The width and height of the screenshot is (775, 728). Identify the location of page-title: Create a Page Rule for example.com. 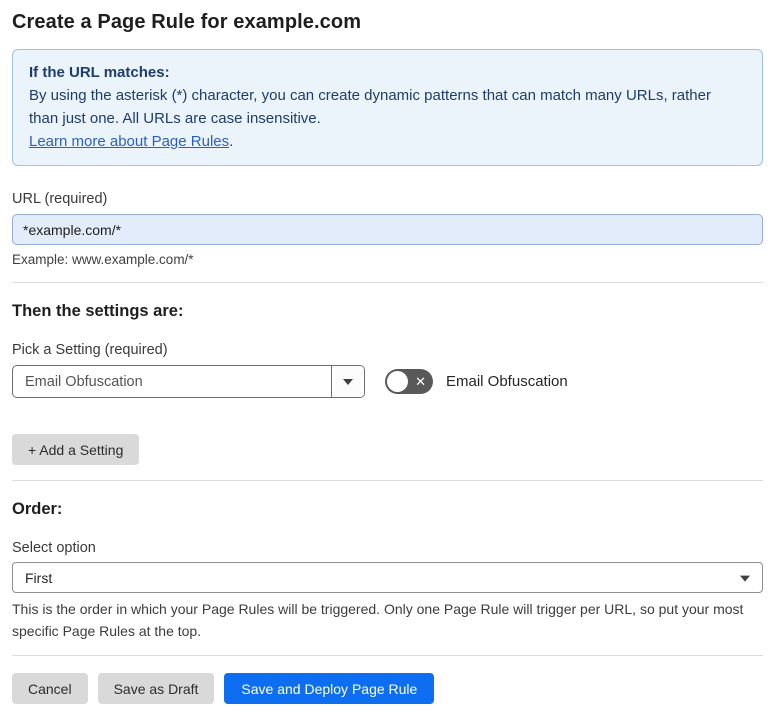
(187, 22).